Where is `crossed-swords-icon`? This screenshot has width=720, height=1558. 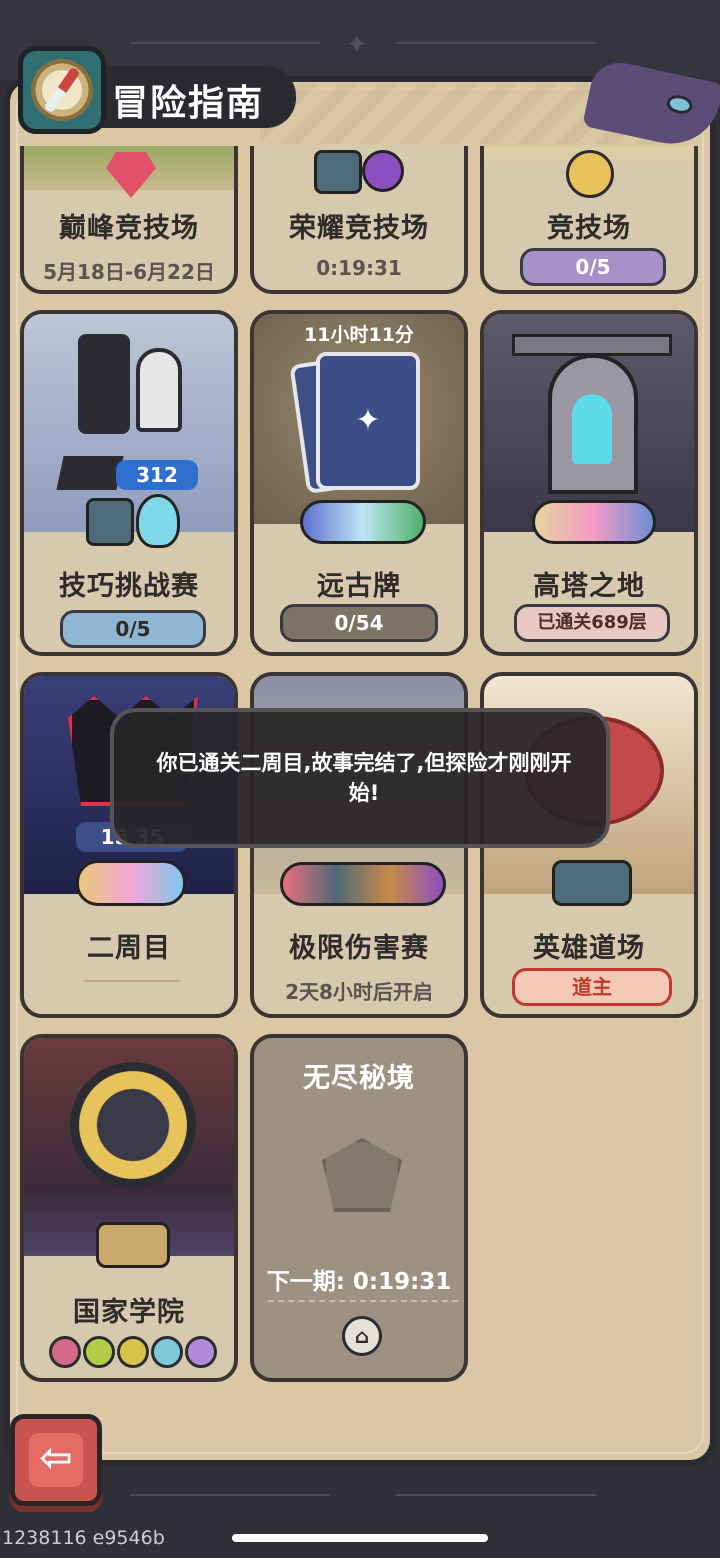
crossed-swords-icon is located at coordinates (590, 174).